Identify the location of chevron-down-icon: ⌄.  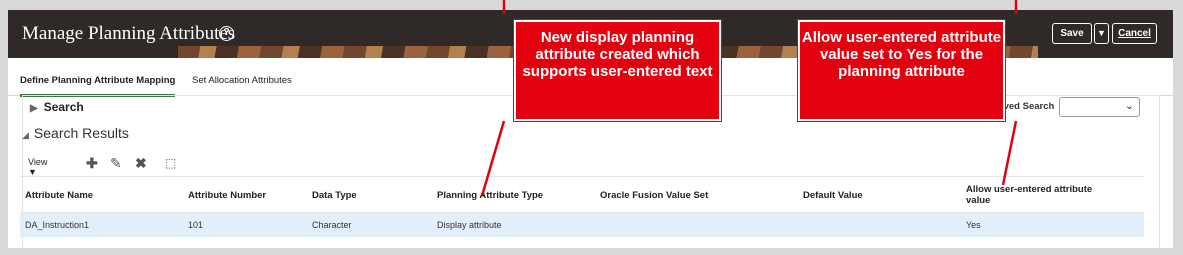
(1129, 106).